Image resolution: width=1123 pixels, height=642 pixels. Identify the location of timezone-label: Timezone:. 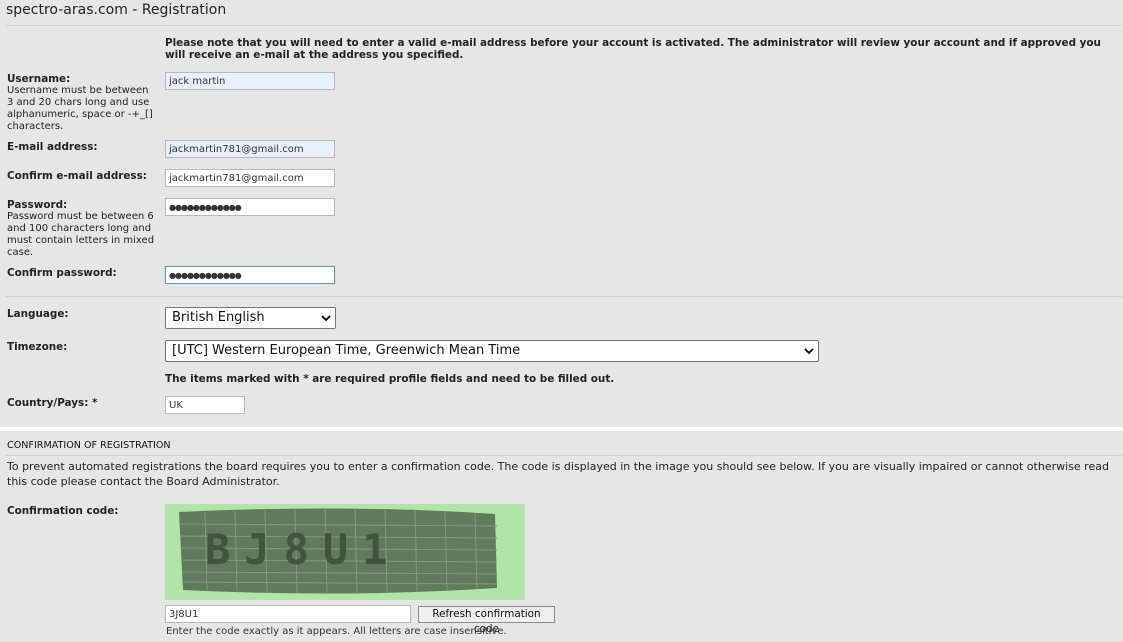
(37, 347).